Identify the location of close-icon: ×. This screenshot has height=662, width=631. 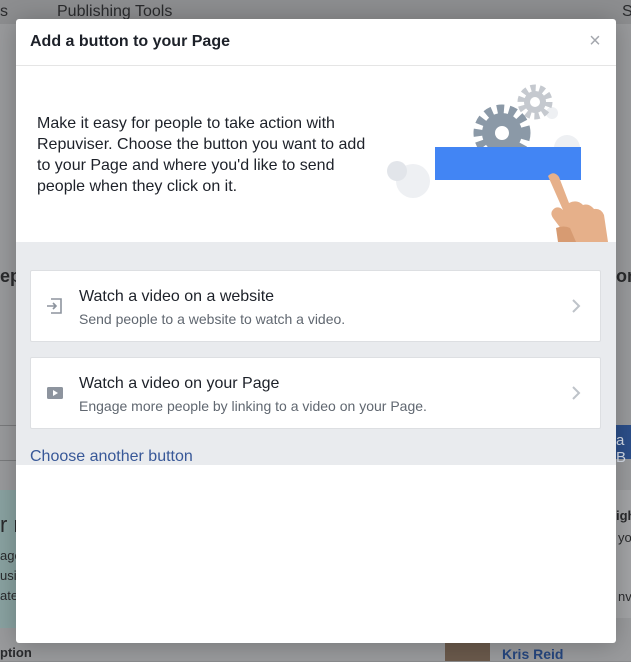
(595, 41).